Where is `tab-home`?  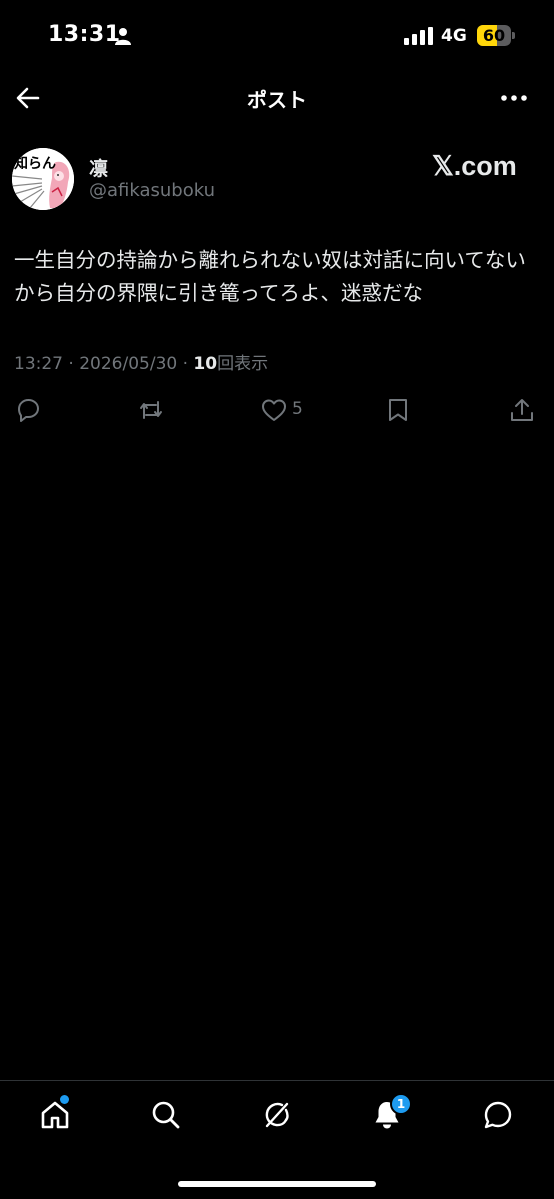 tab-home is located at coordinates (55, 1113).